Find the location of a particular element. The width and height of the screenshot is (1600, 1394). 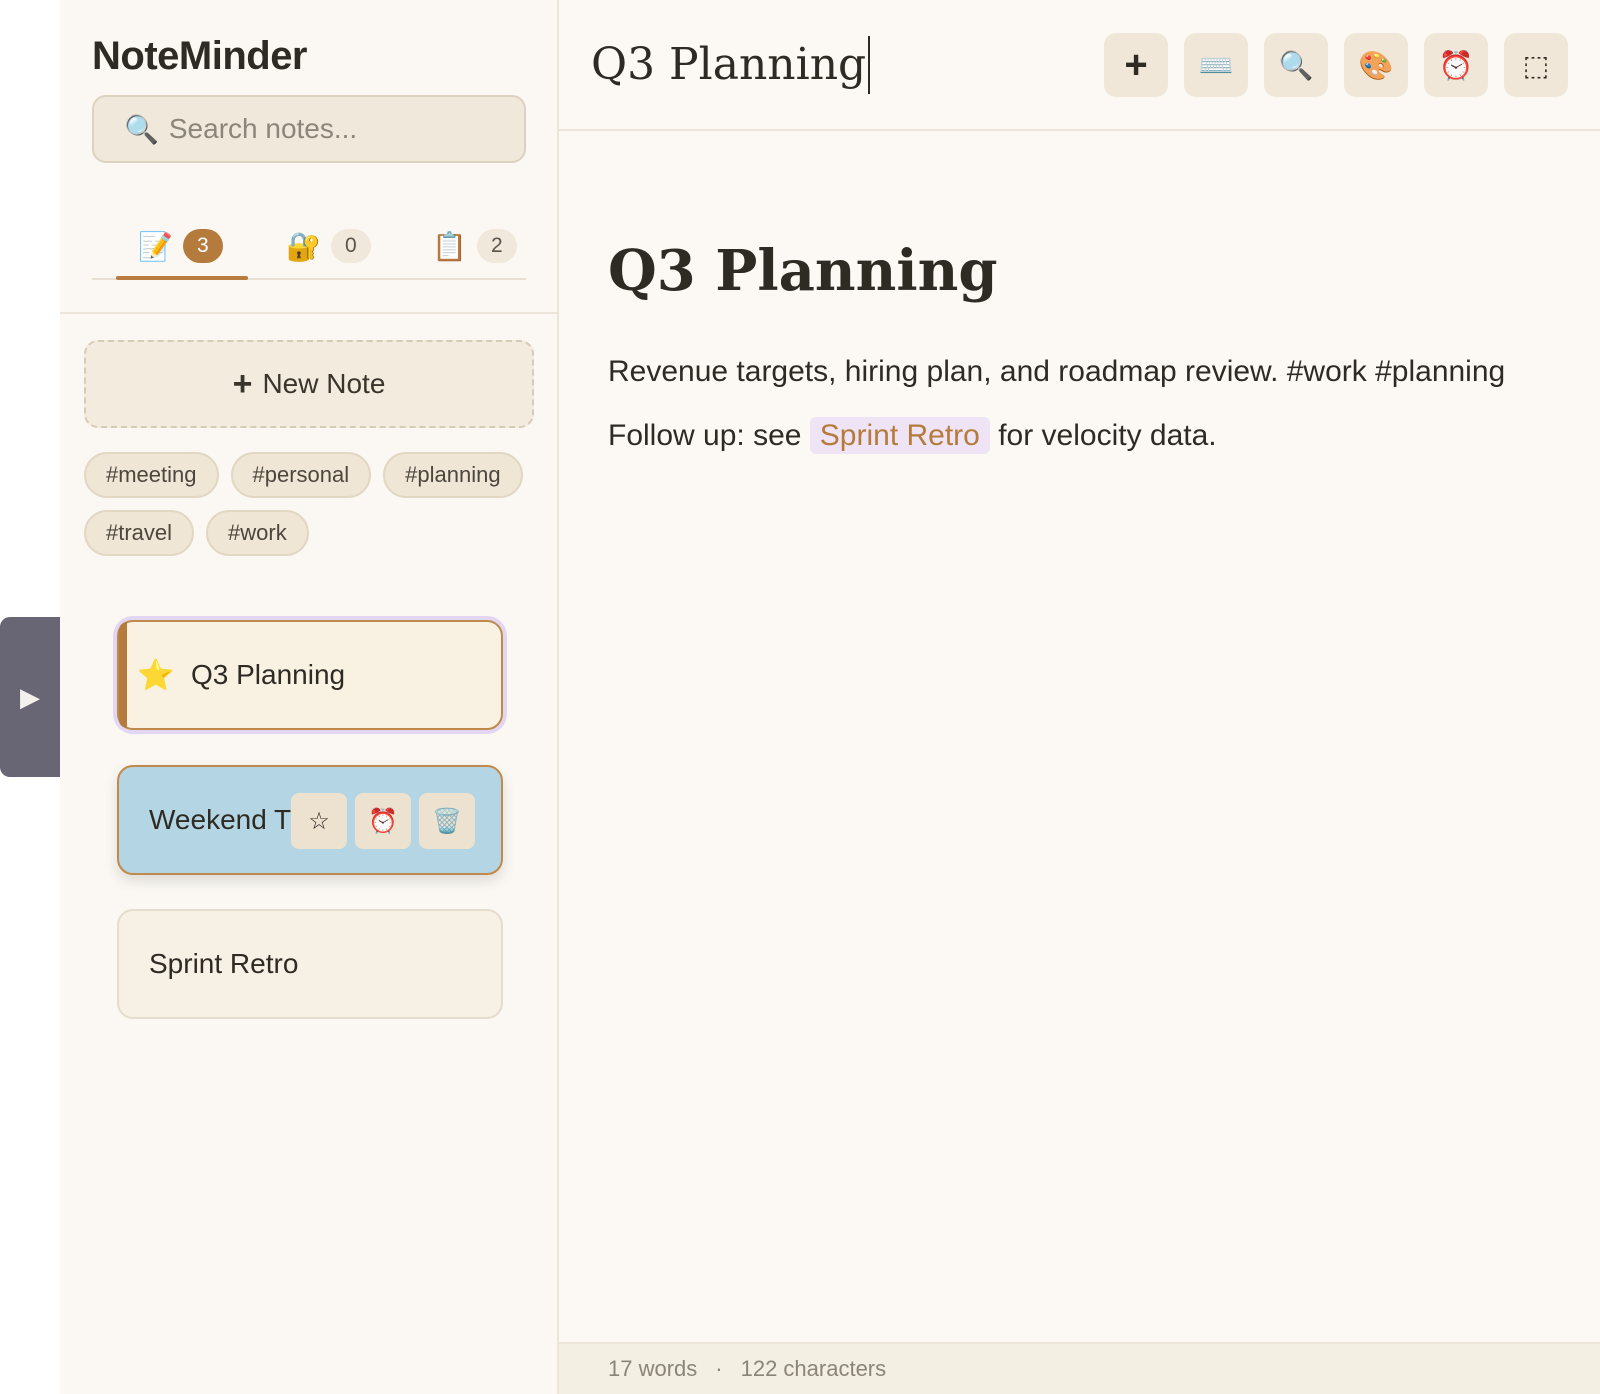

tab-count-badge: 2 is located at coordinates (496, 246).